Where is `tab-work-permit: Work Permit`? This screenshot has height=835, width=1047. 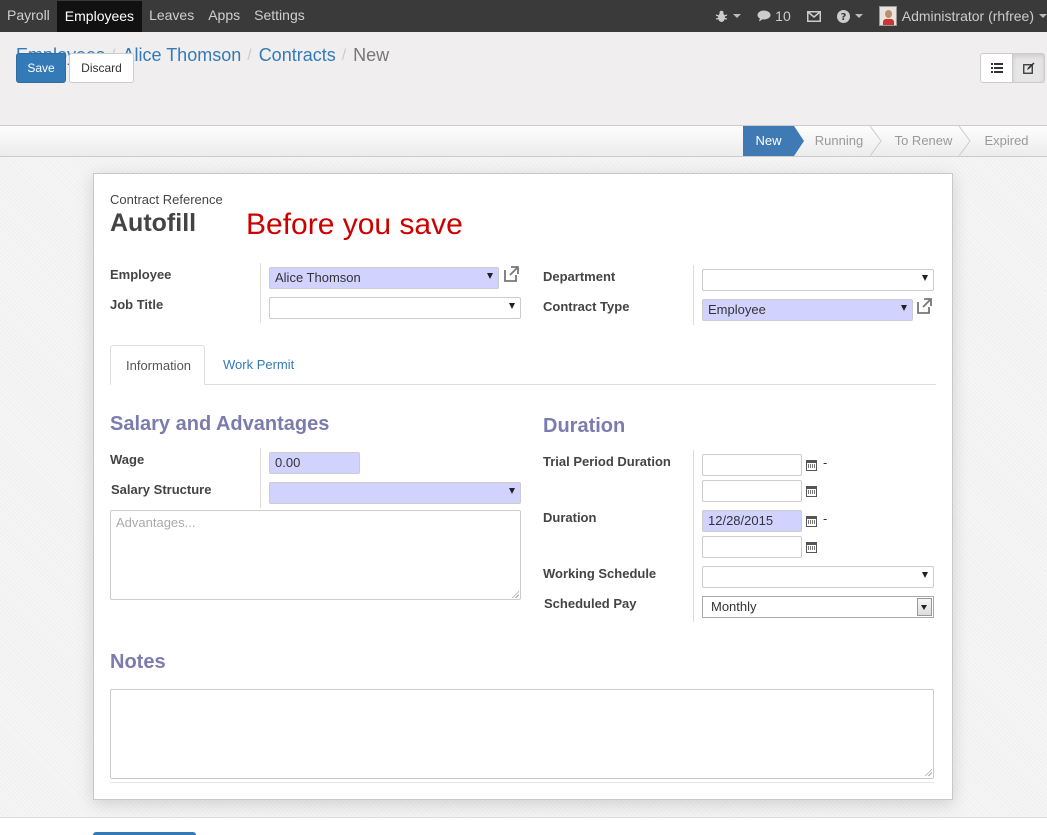
tab-work-permit: Work Permit is located at coordinates (258, 365).